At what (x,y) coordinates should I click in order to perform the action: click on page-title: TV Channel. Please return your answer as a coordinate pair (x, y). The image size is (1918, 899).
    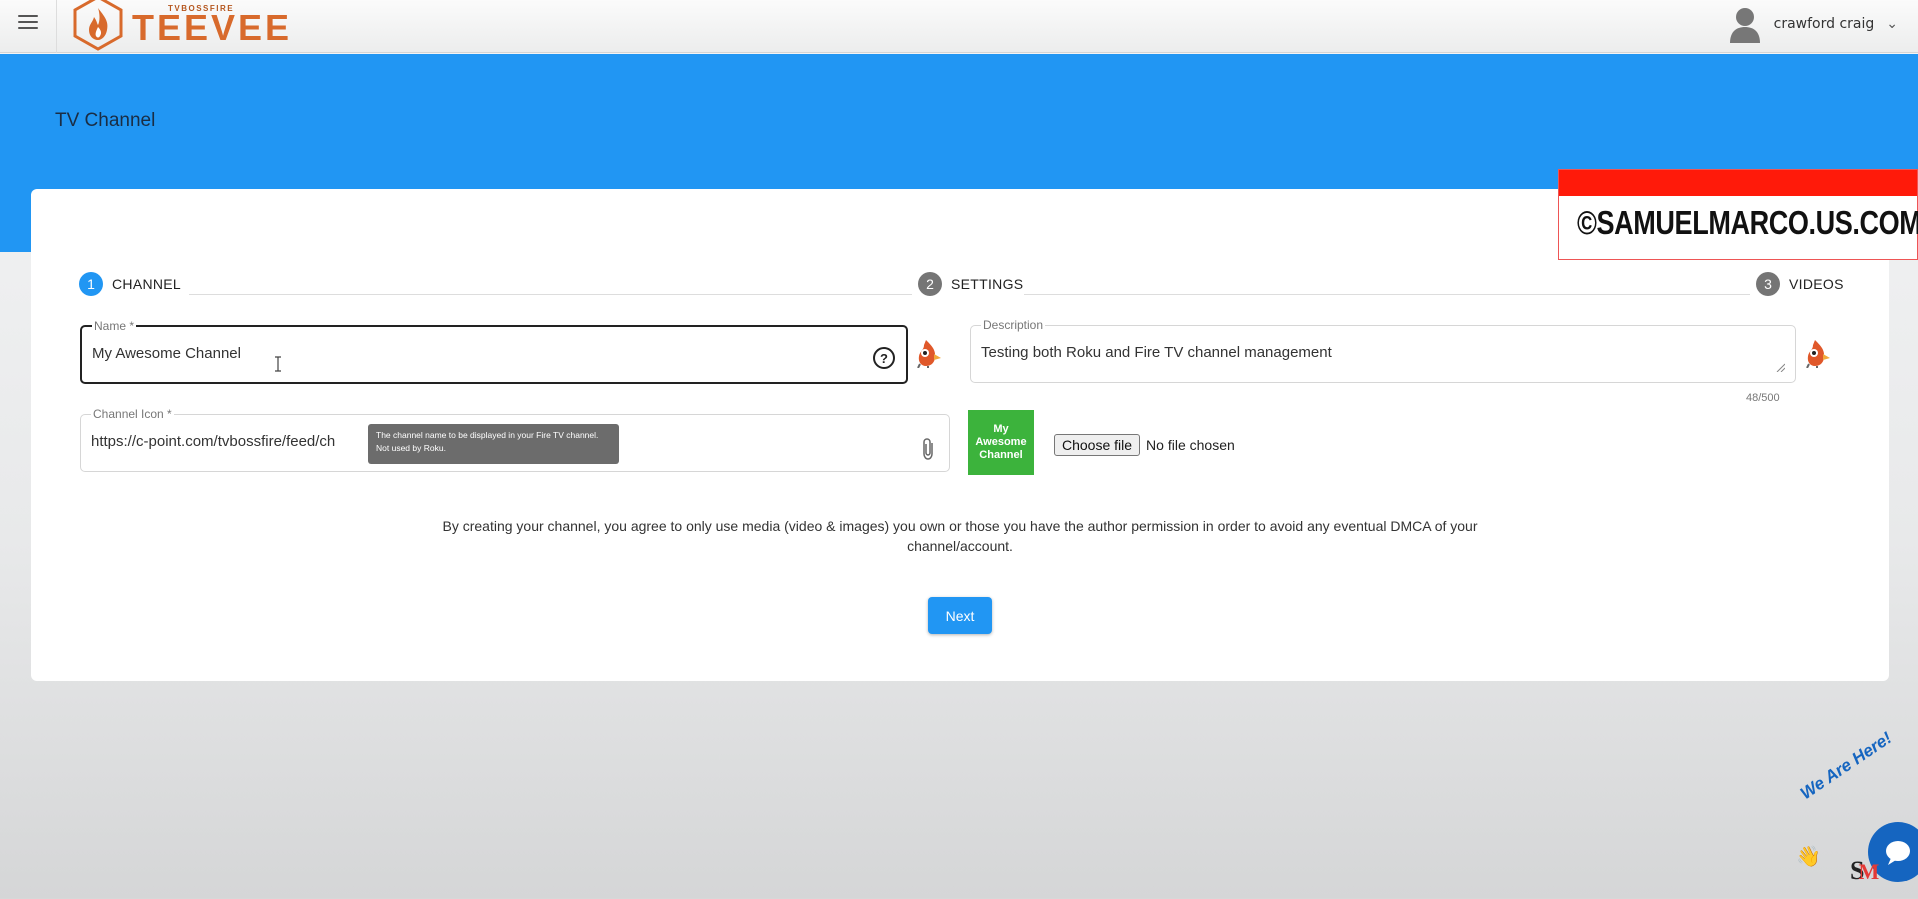
    Looking at the image, I should click on (105, 120).